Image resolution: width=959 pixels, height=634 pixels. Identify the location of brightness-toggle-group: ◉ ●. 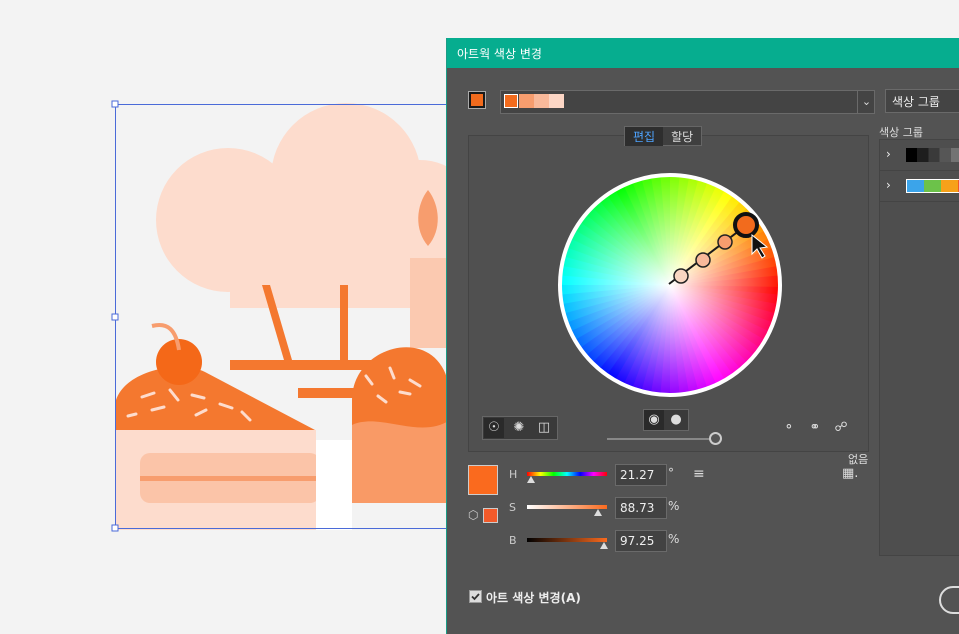
(666, 420).